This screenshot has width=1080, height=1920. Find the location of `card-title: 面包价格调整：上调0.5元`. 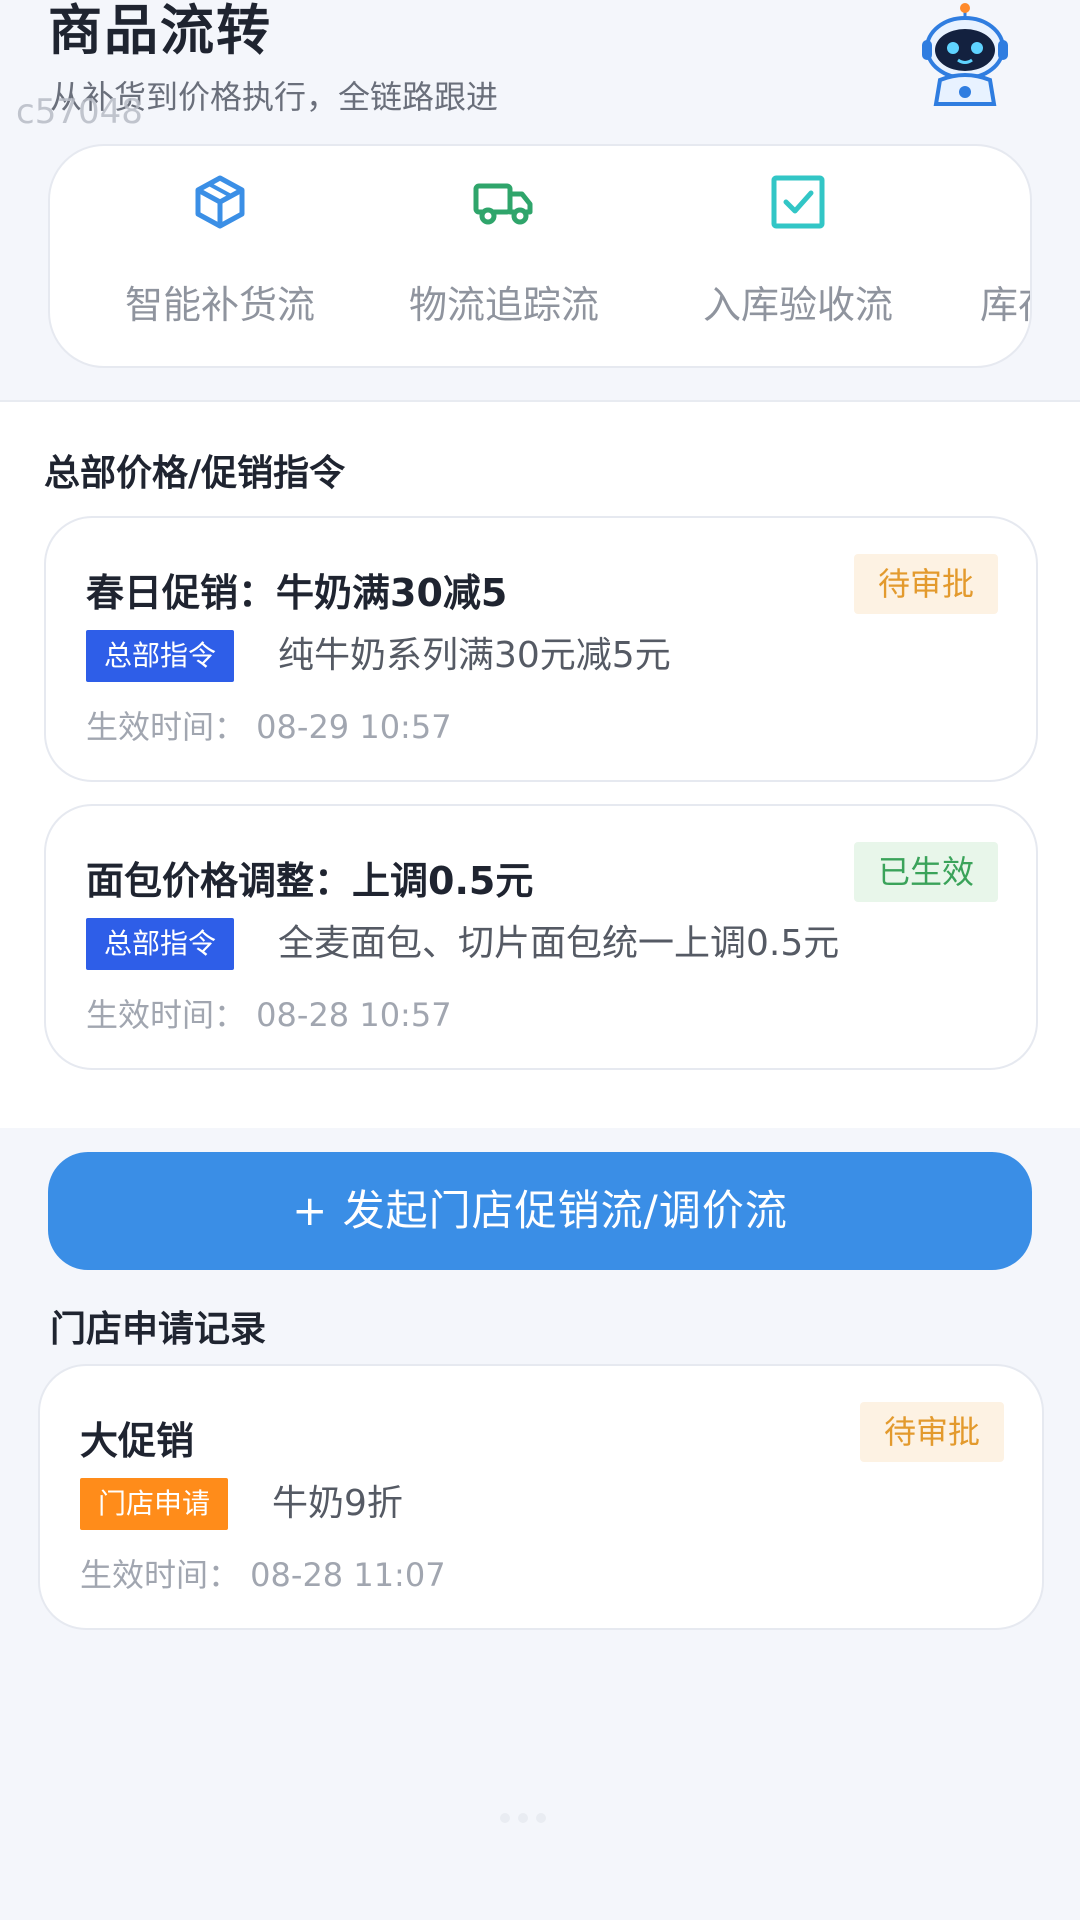

card-title: 面包价格调整：上调0.5元 is located at coordinates (310, 881).